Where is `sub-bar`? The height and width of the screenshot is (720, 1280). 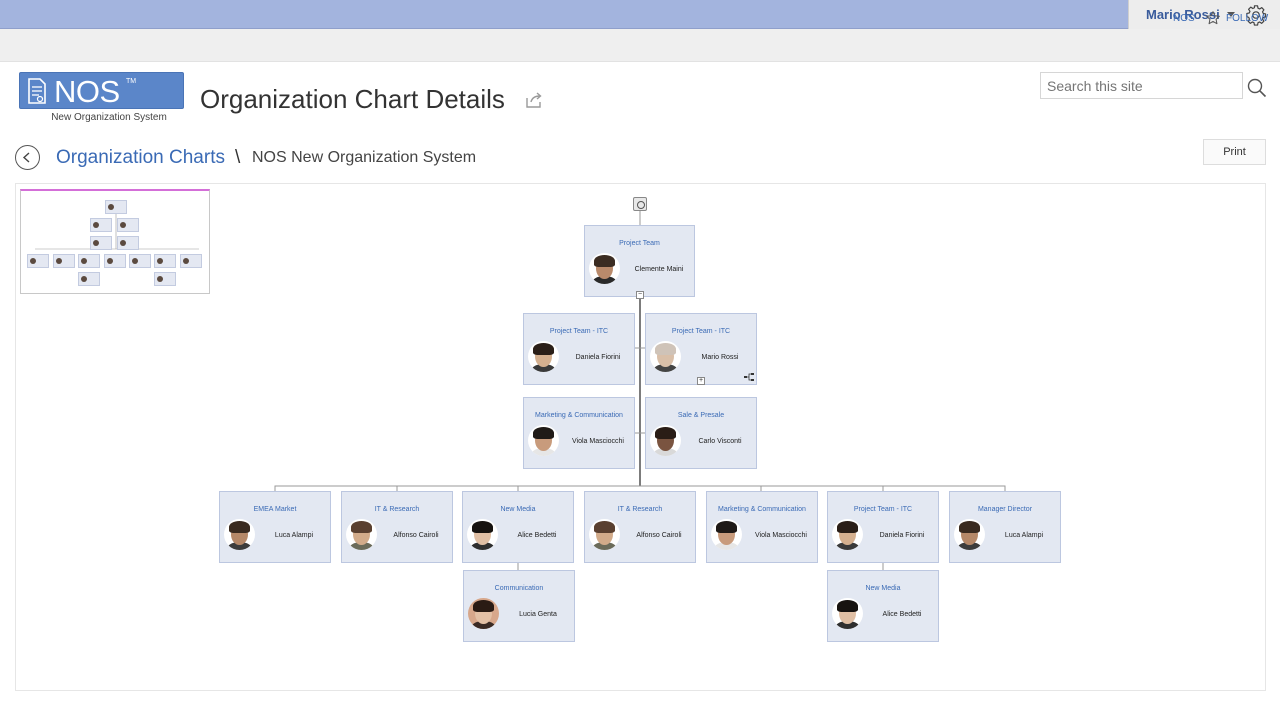
sub-bar is located at coordinates (640, 45).